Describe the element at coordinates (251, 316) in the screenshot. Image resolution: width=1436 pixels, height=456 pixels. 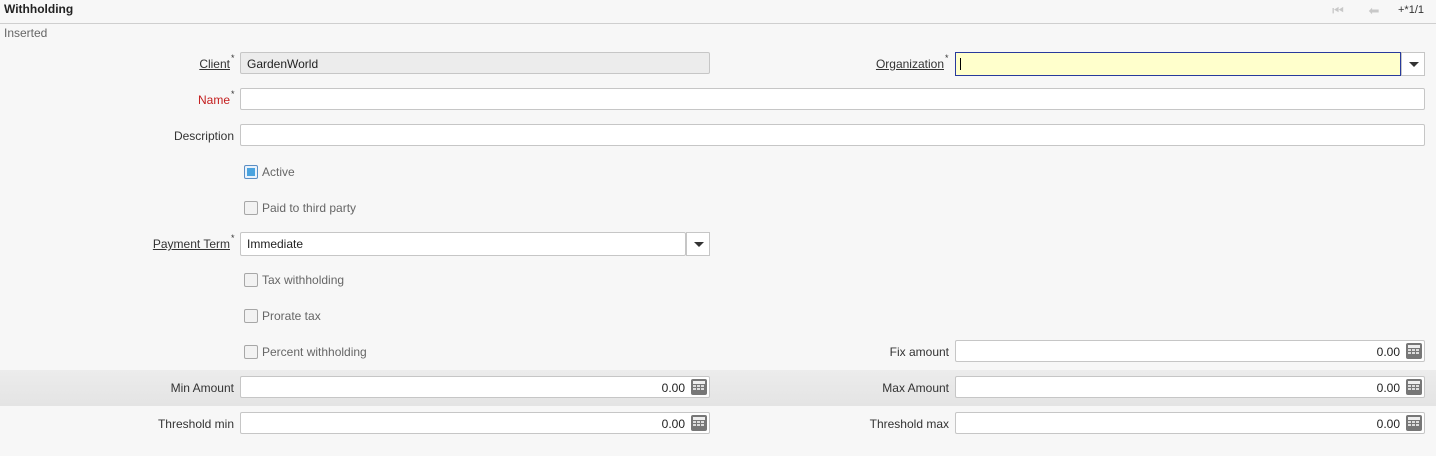
I see `prorate-tax-checkbox` at that location.